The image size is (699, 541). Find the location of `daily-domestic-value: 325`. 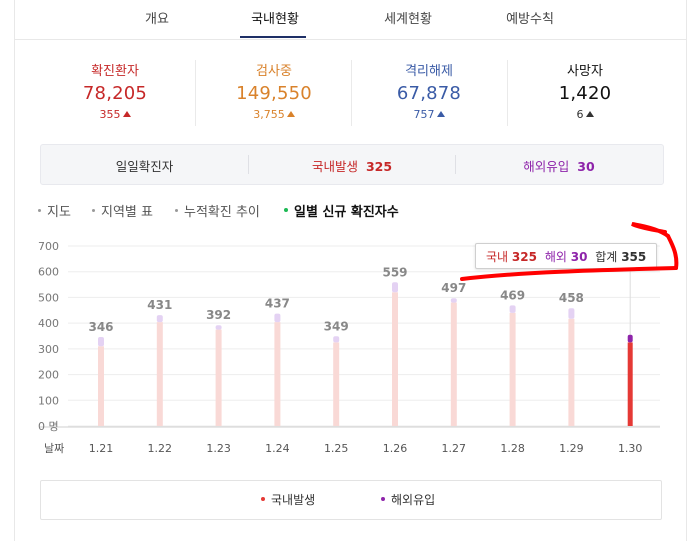

daily-domestic-value: 325 is located at coordinates (379, 166).